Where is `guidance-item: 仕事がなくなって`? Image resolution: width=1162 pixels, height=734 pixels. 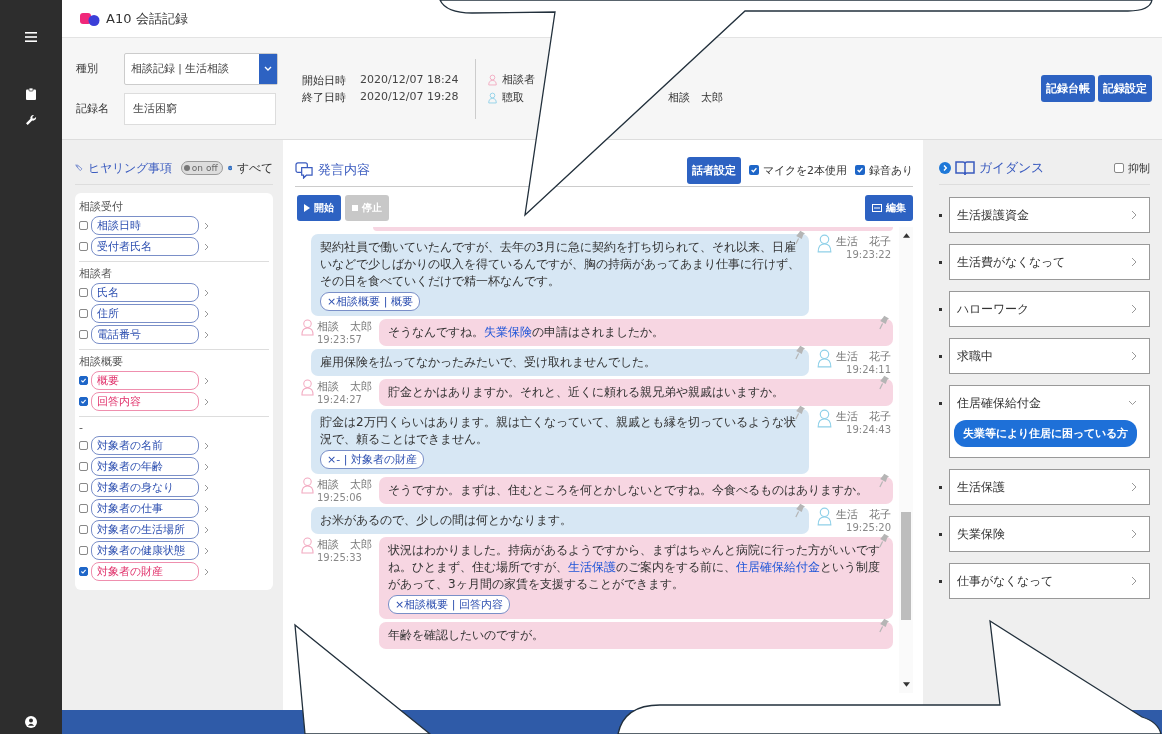 guidance-item: 仕事がなくなって is located at coordinates (1049, 581).